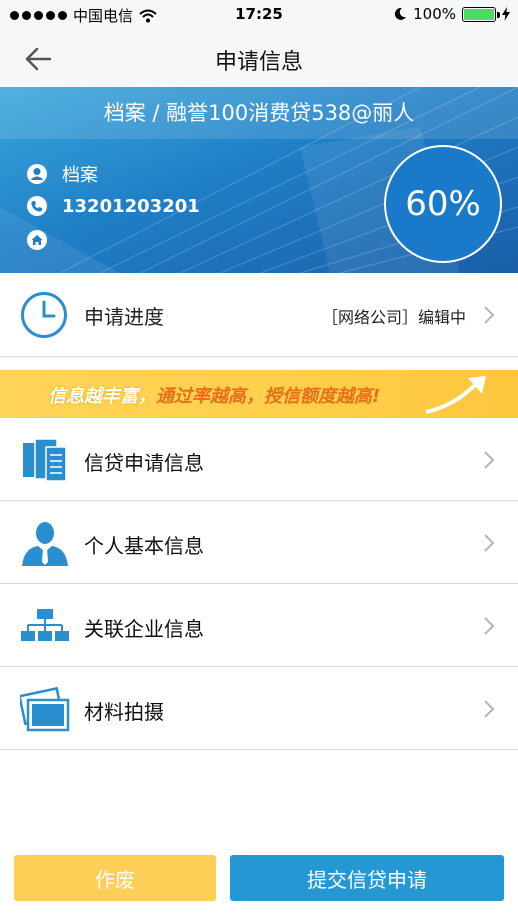 The height and width of the screenshot is (920, 518). Describe the element at coordinates (44, 315) in the screenshot. I see `clock-icon` at that location.